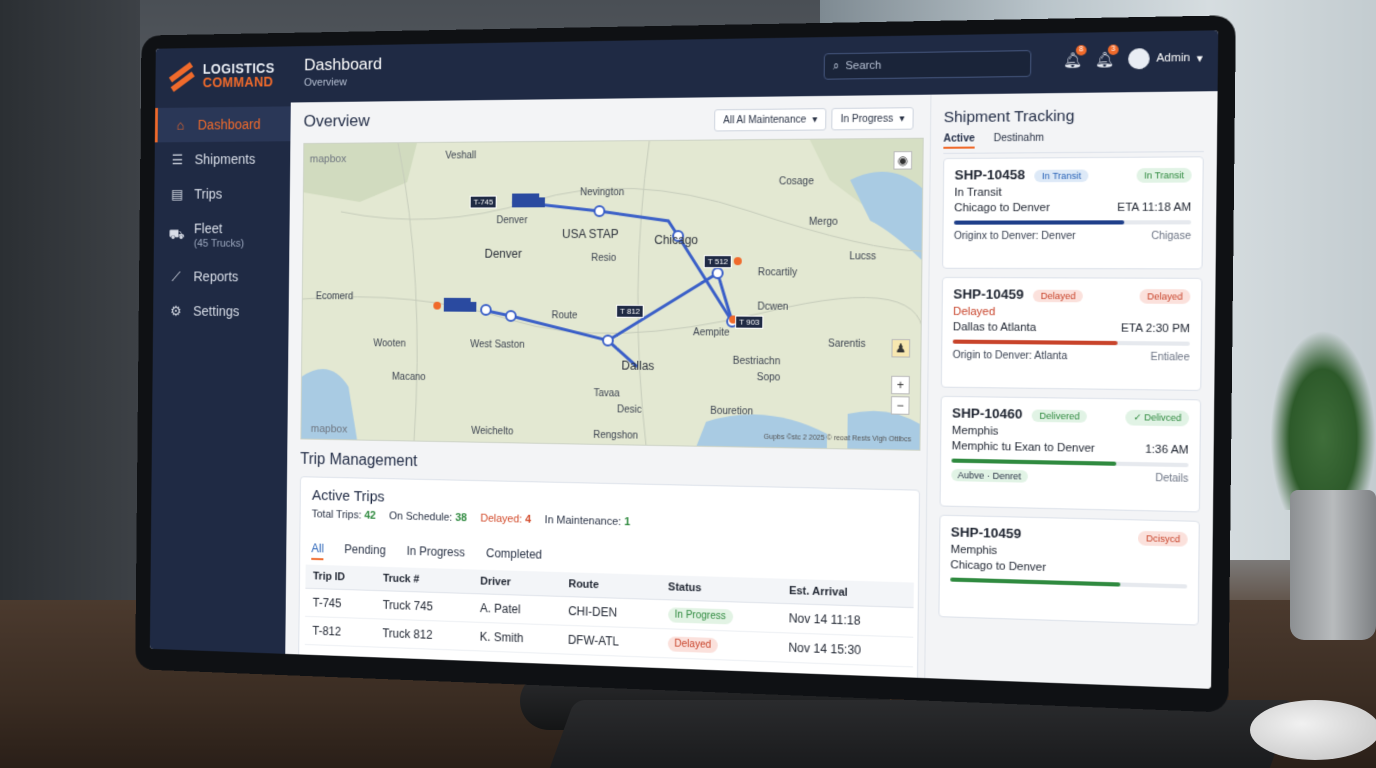 The image size is (1376, 768). Describe the element at coordinates (1139, 59) in the screenshot. I see `avatar` at that location.